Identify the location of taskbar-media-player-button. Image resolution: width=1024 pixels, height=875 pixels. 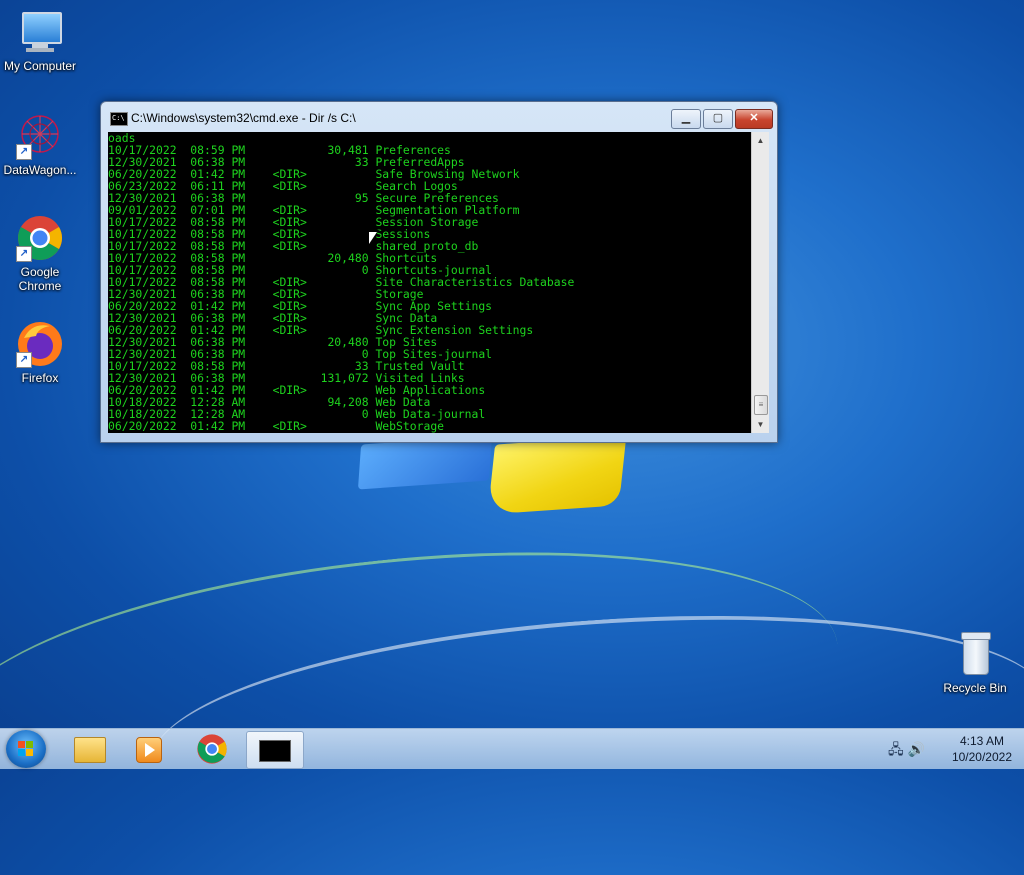
(150, 749).